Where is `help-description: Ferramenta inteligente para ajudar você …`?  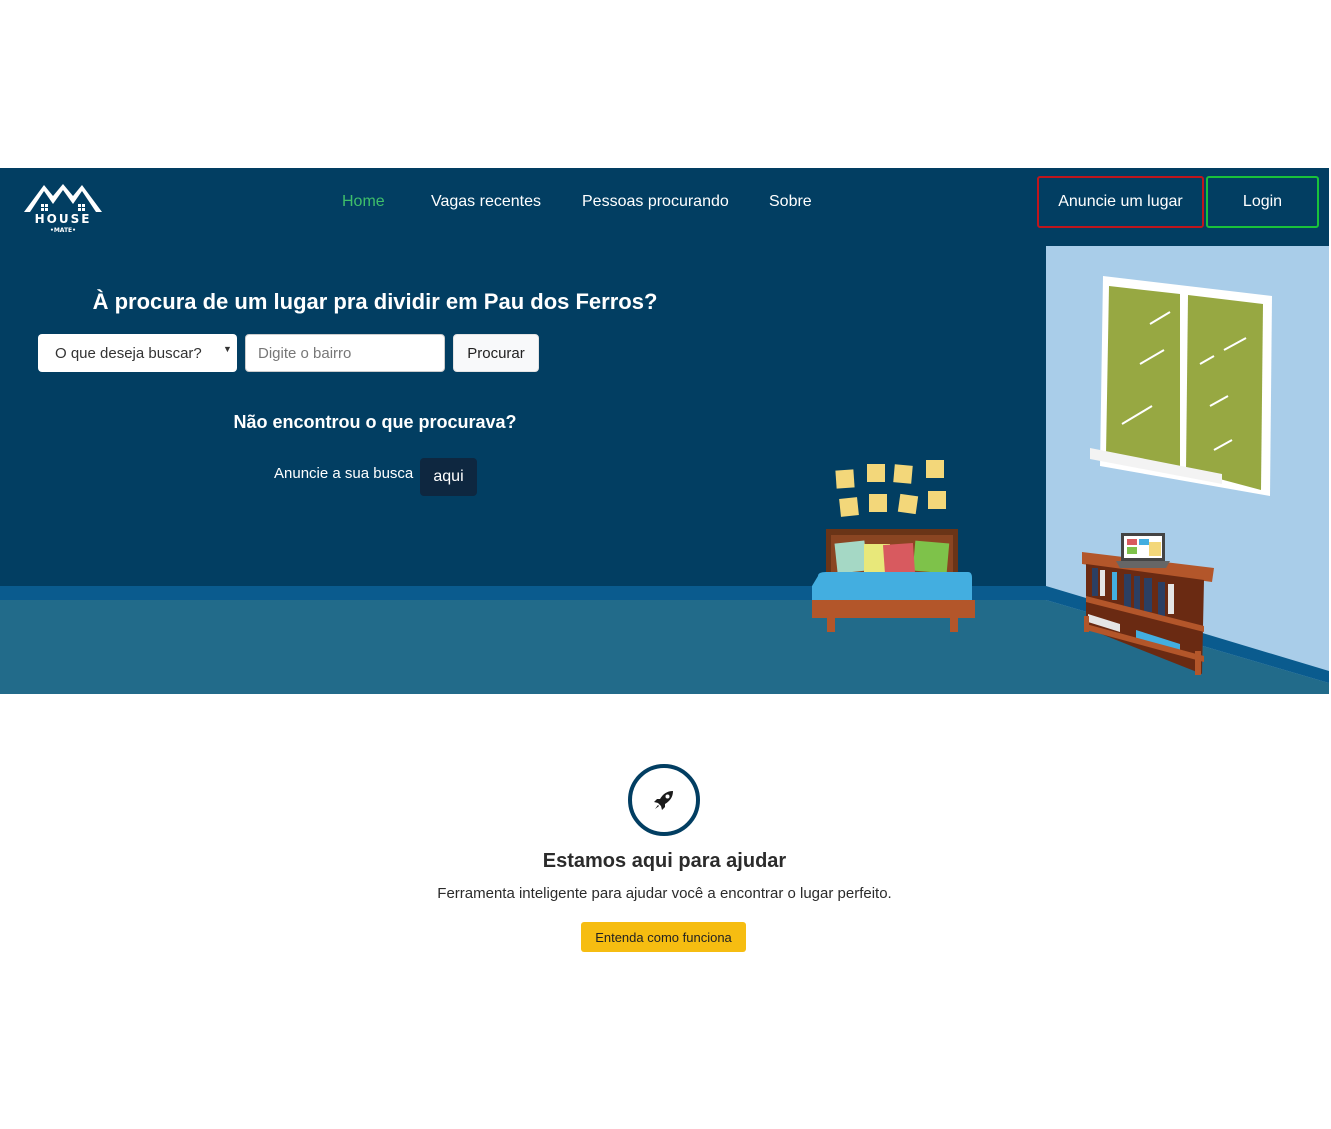
help-description: Ferramenta inteligente para ajudar você … is located at coordinates (664, 893).